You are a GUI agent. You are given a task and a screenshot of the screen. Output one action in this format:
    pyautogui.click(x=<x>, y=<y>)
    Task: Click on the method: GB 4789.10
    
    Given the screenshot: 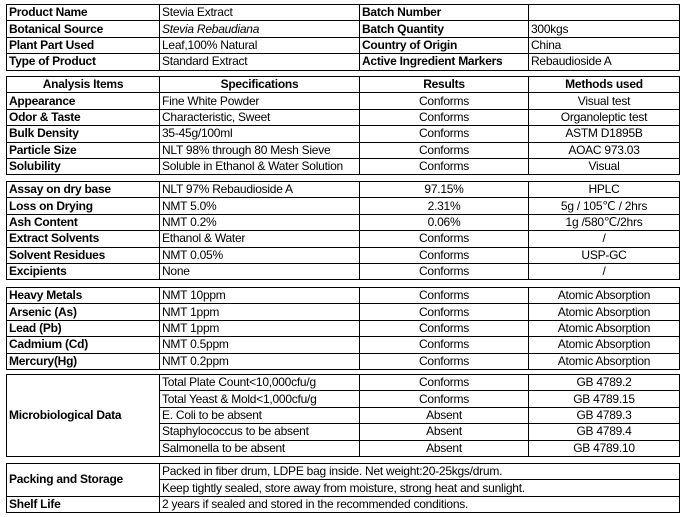 What is the action you would take?
    pyautogui.click(x=604, y=448)
    